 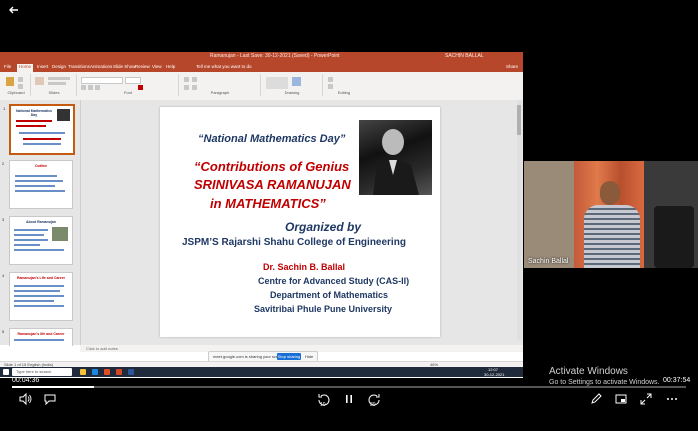 What do you see at coordinates (41, 222) in the screenshot?
I see `thumbnail-title: About Ramanujan` at bounding box center [41, 222].